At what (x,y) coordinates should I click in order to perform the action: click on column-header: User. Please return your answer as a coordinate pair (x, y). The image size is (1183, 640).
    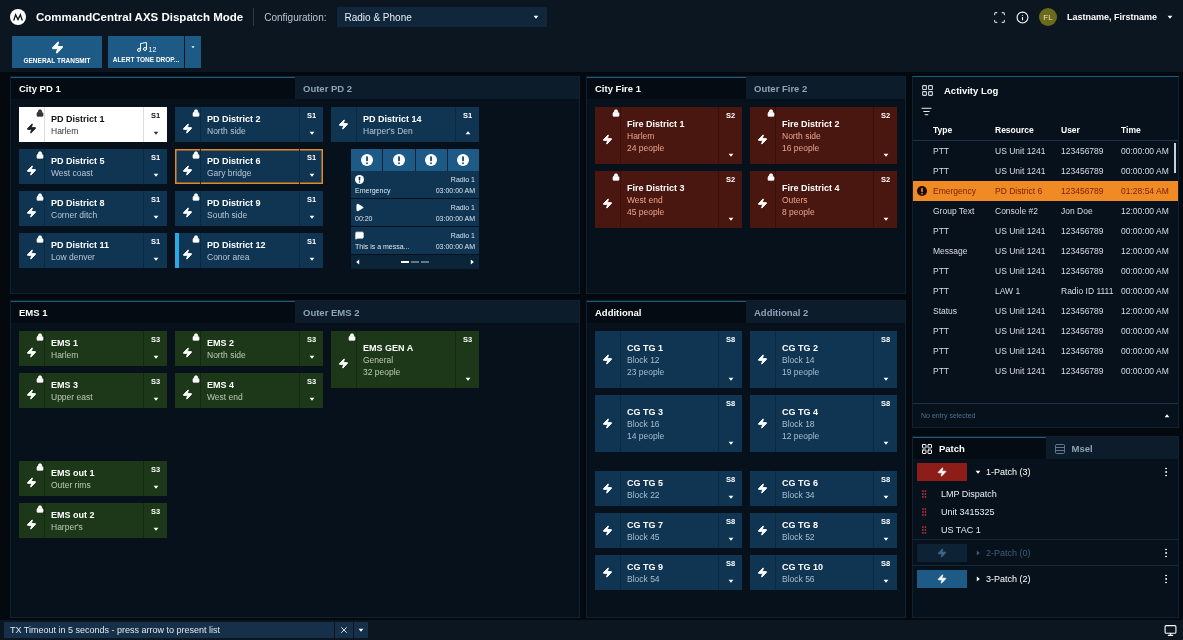
    Looking at the image, I should click on (1091, 129).